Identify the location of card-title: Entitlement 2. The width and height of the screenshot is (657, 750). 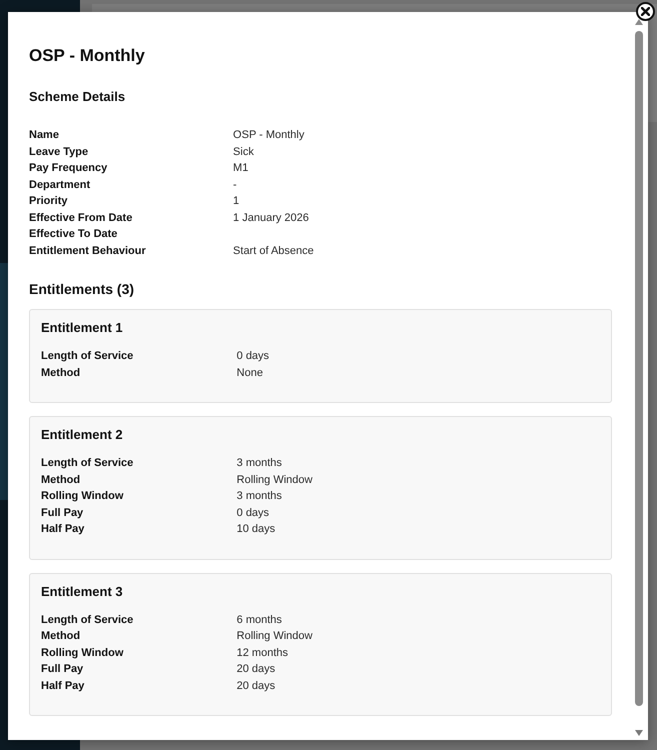
(82, 435).